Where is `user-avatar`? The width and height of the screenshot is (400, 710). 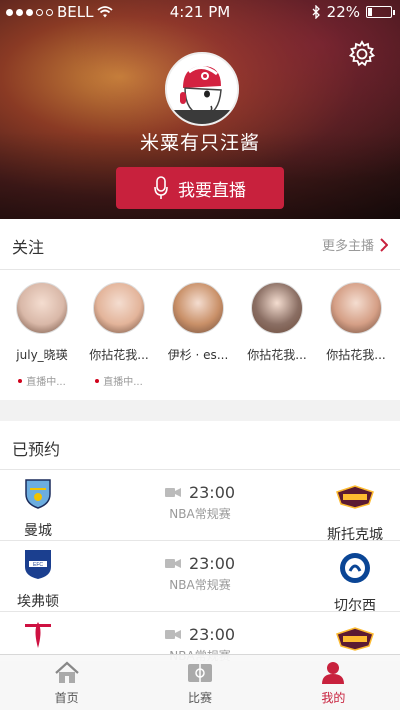 user-avatar is located at coordinates (202, 89).